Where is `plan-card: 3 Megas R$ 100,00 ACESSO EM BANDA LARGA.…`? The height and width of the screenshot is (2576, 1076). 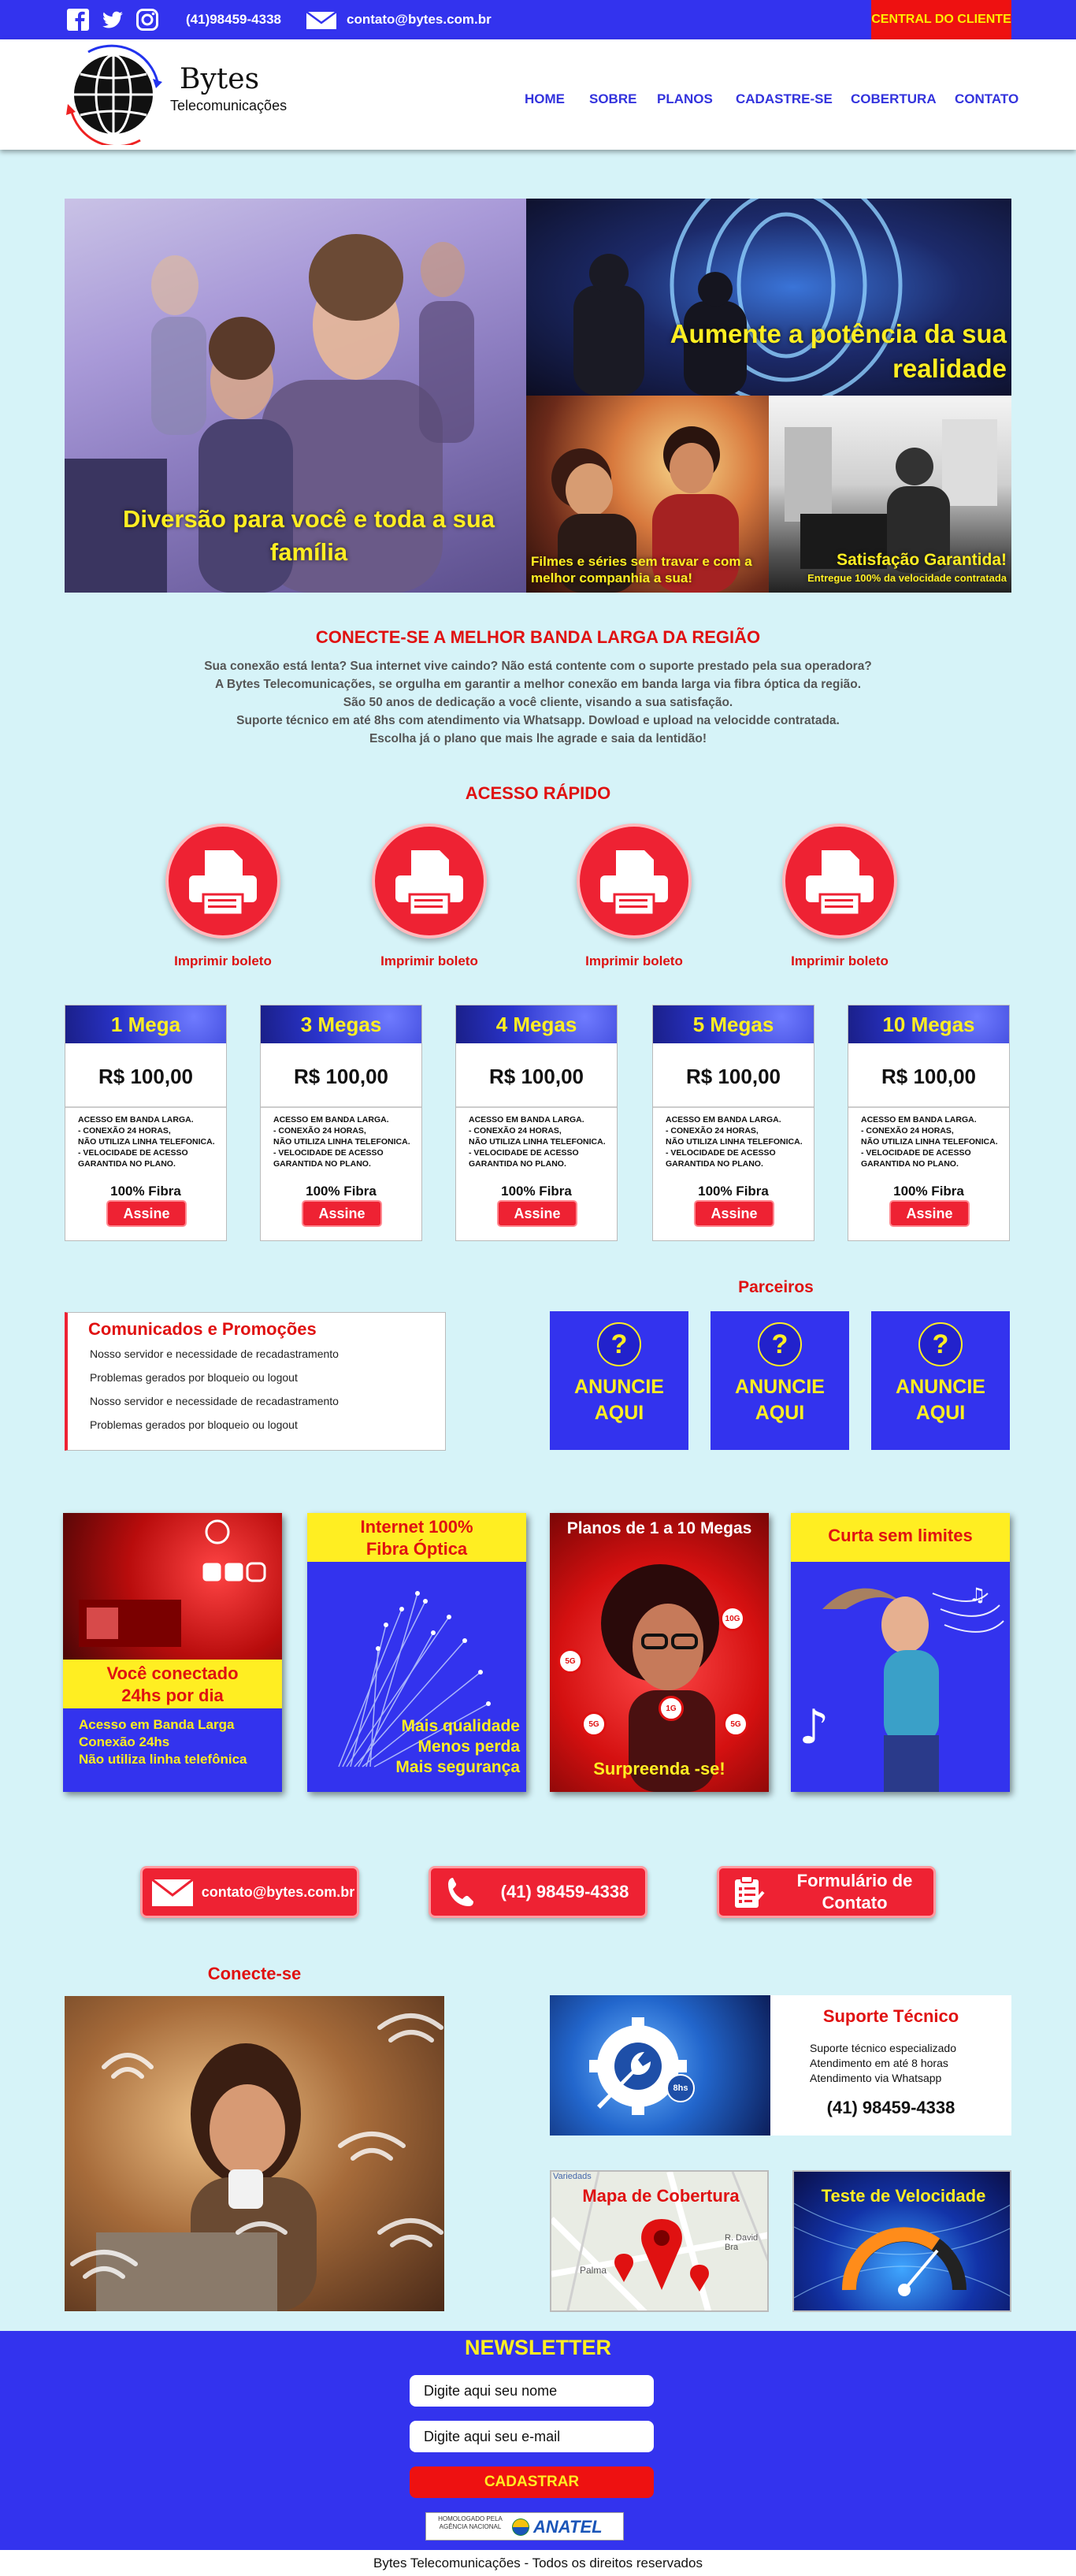 plan-card: 3 Megas R$ 100,00 ACESSO EM BANDA LARGA.… is located at coordinates (341, 1123).